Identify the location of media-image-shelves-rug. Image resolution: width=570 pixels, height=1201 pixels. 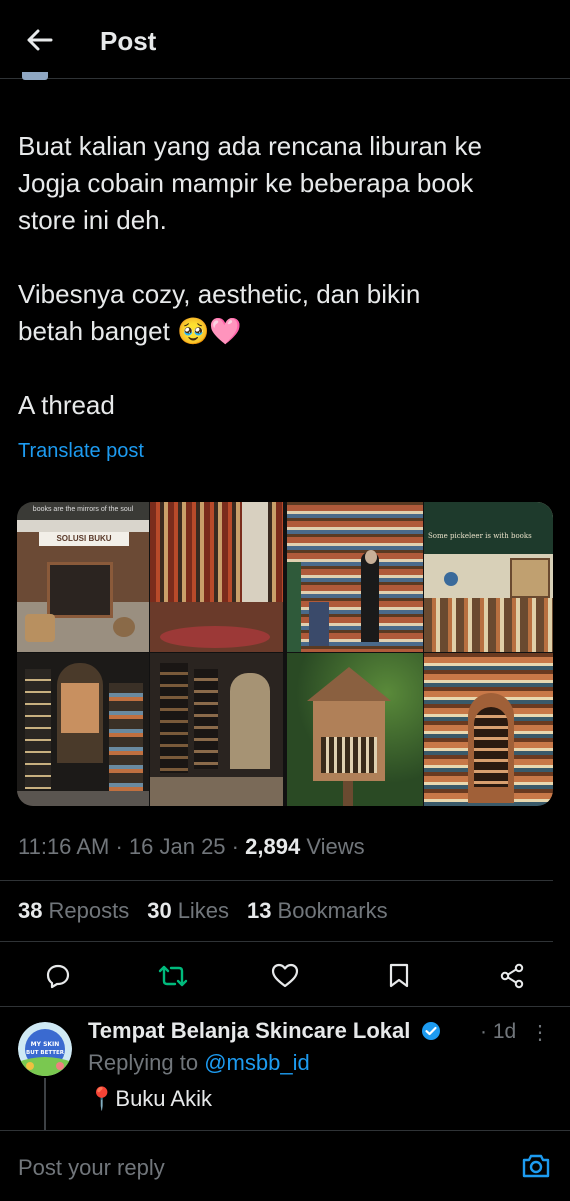
(216, 577).